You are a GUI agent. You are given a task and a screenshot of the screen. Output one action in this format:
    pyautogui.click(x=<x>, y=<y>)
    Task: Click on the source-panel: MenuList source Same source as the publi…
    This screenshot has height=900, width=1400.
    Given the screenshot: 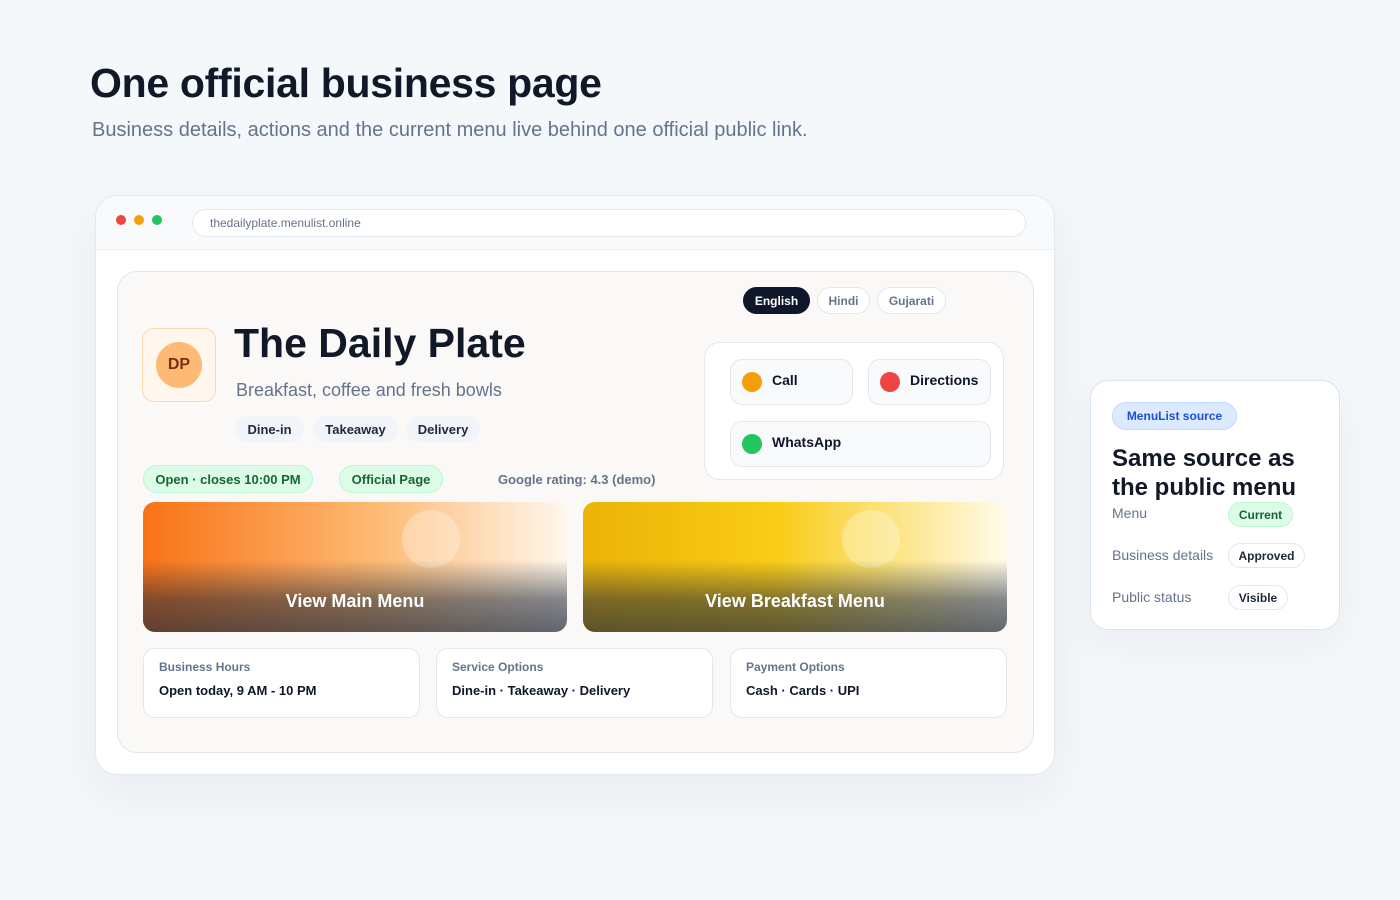 What is the action you would take?
    pyautogui.click(x=1215, y=505)
    